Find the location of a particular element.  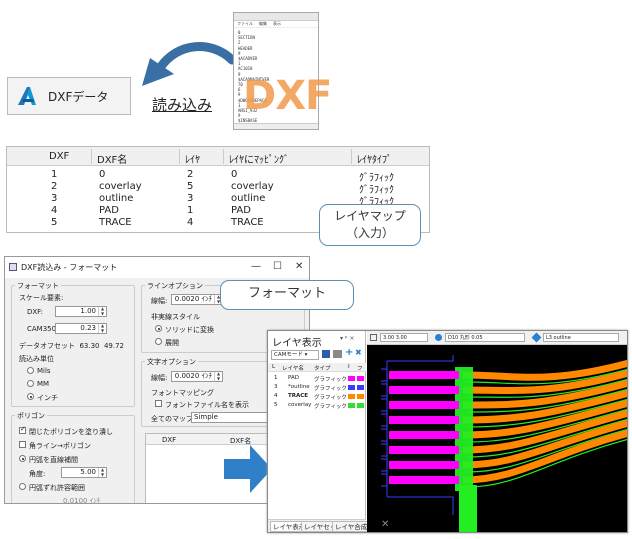

table-row: 1 0 2 0 ｸﾞﾗﾌｨｯｸ is located at coordinates (218, 176).